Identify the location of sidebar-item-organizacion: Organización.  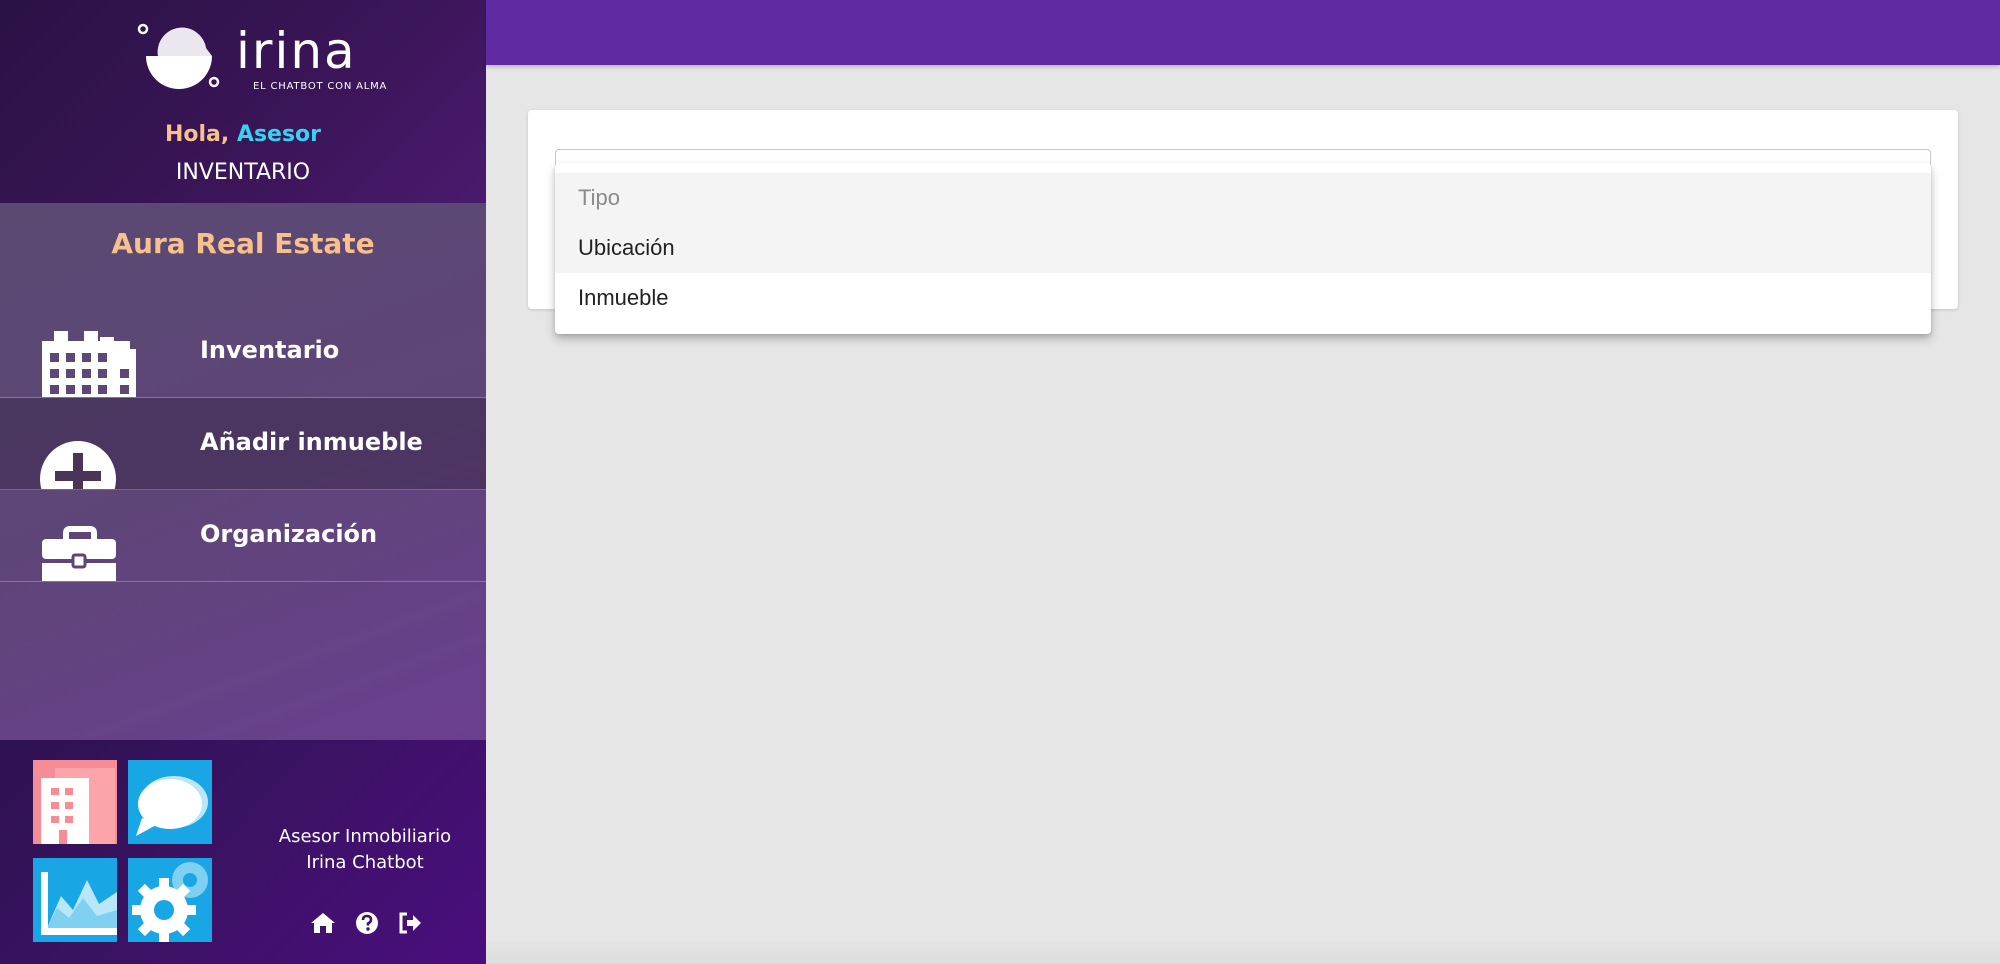
(243, 536).